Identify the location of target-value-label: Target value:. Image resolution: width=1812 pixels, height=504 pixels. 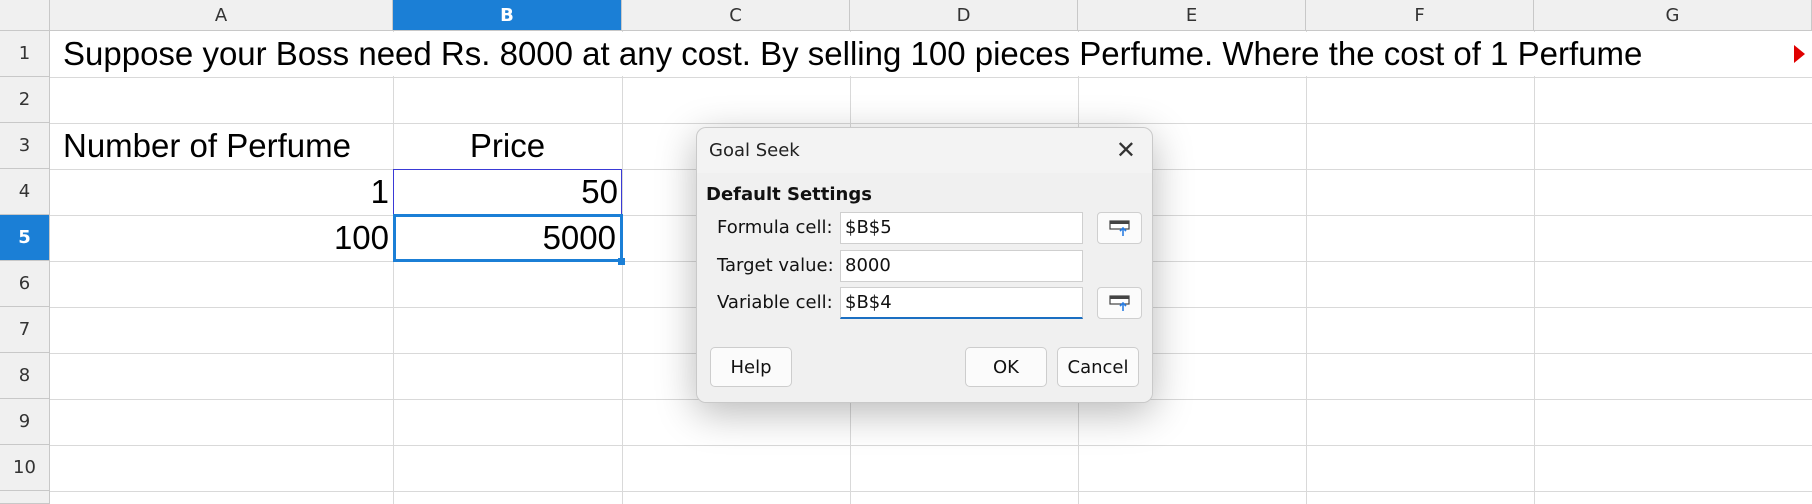
(775, 265).